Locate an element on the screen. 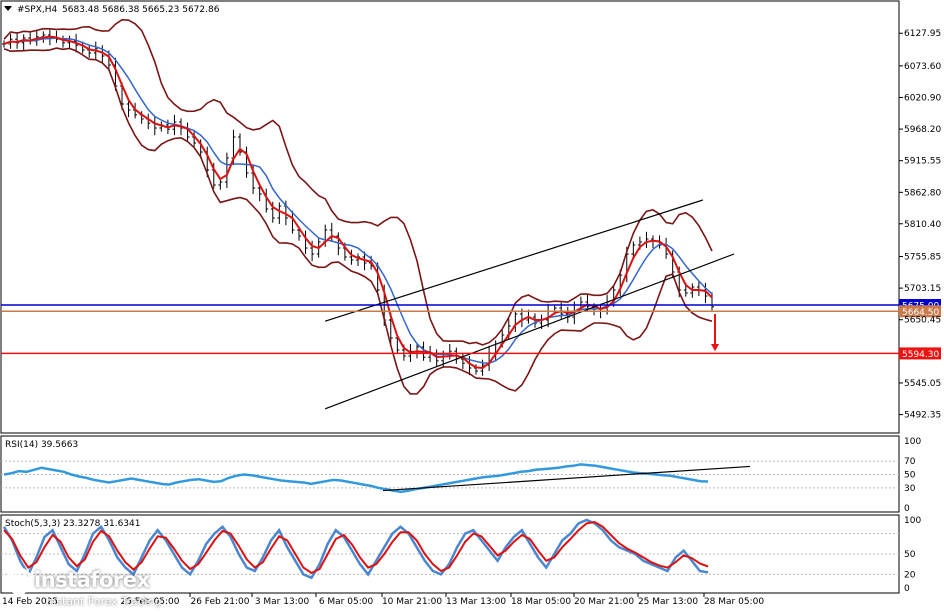 Image resolution: width=944 pixels, height=612 pixels. stoch-title: Stoch(5,3,3) 23.3278 31.6341 is located at coordinates (72, 524).